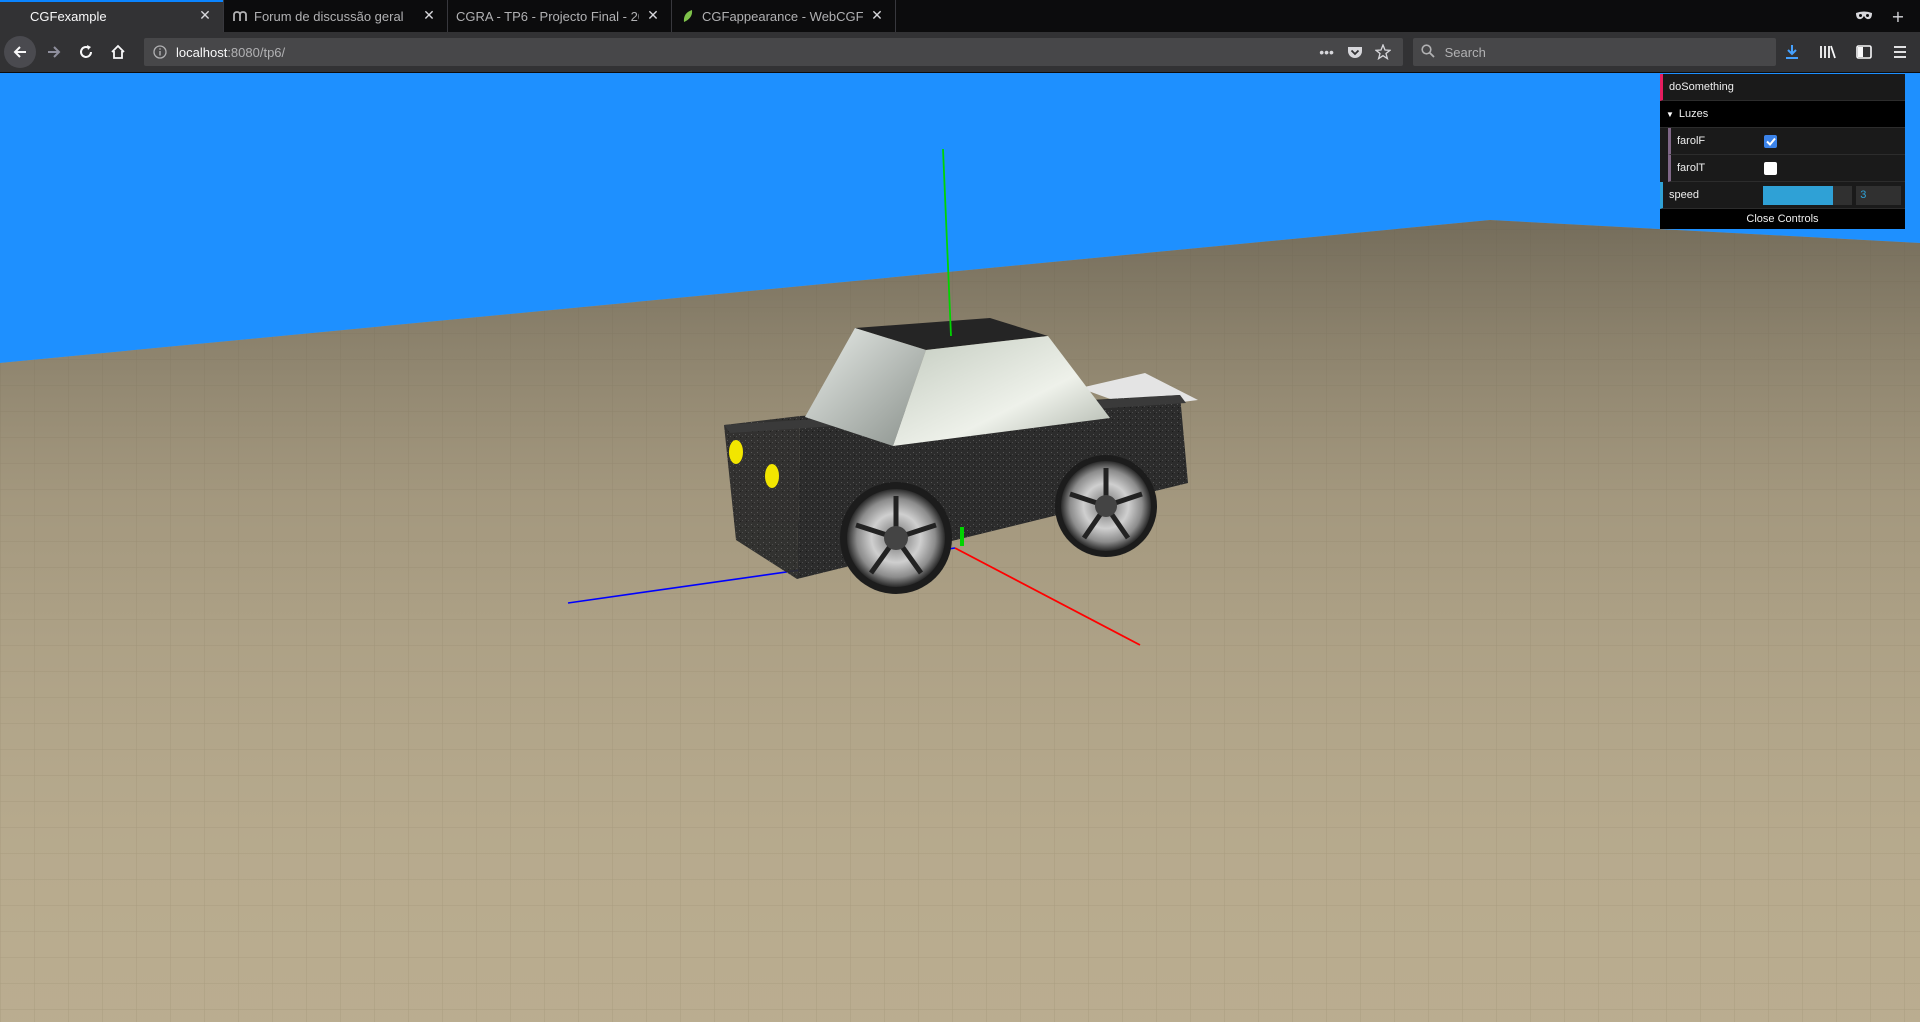 The width and height of the screenshot is (1920, 1022). I want to click on checkmark-icon, so click(1770, 141).